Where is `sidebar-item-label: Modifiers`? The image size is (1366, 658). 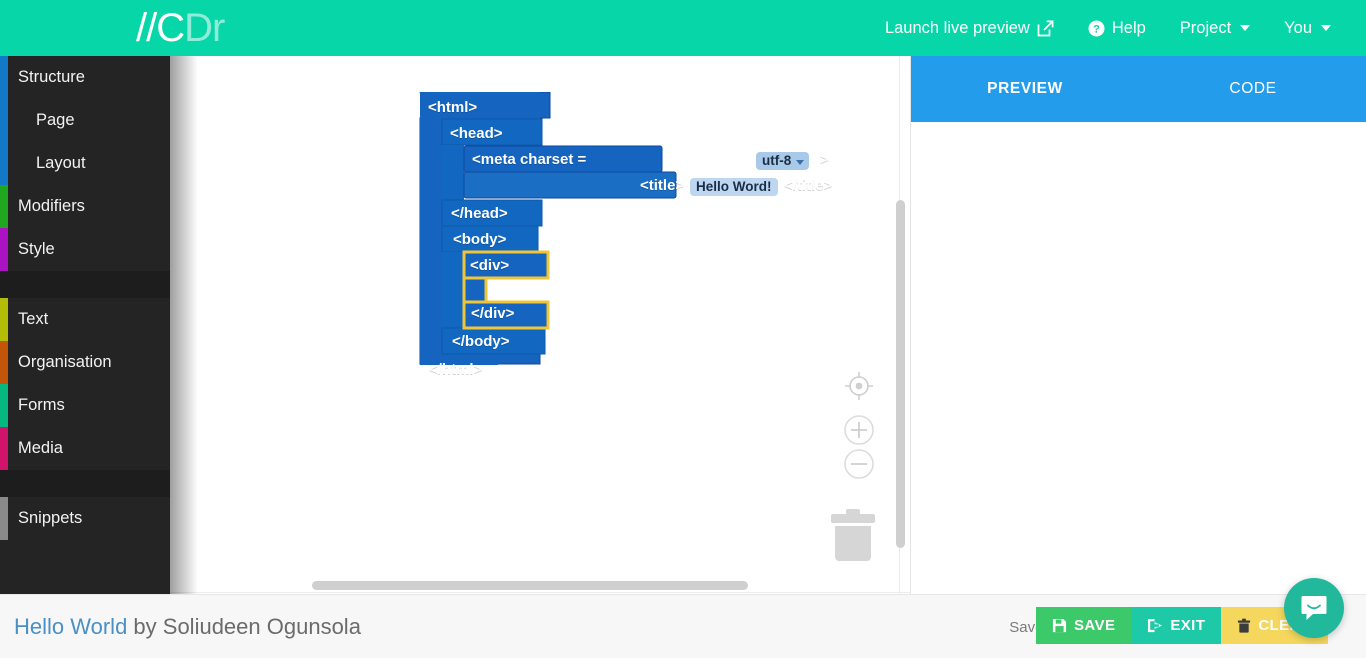 sidebar-item-label: Modifiers is located at coordinates (51, 206).